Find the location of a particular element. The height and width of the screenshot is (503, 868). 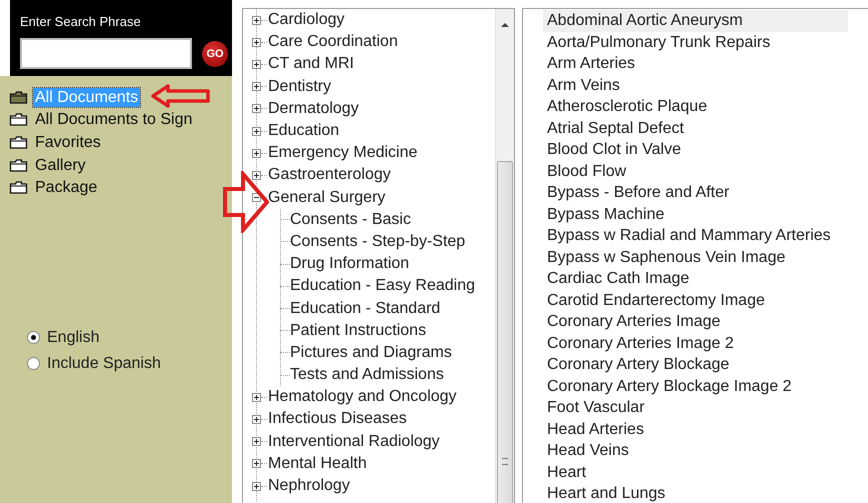

document-item: Arm Arteries is located at coordinates (705, 63).